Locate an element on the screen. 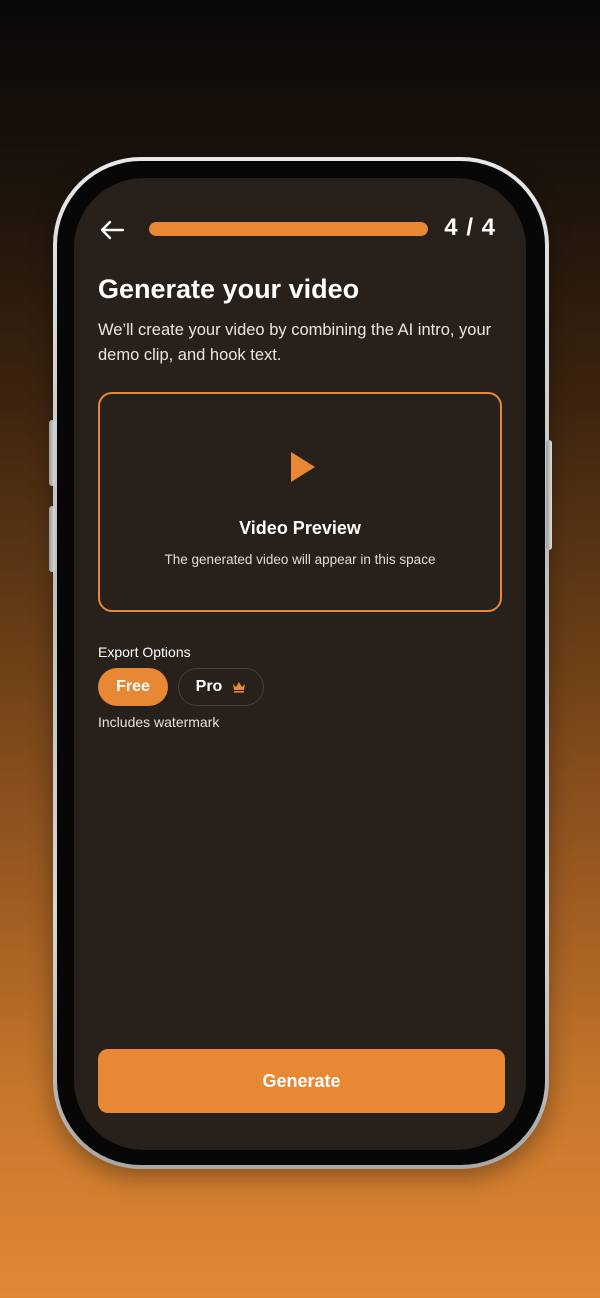  progress-bar is located at coordinates (288, 229).